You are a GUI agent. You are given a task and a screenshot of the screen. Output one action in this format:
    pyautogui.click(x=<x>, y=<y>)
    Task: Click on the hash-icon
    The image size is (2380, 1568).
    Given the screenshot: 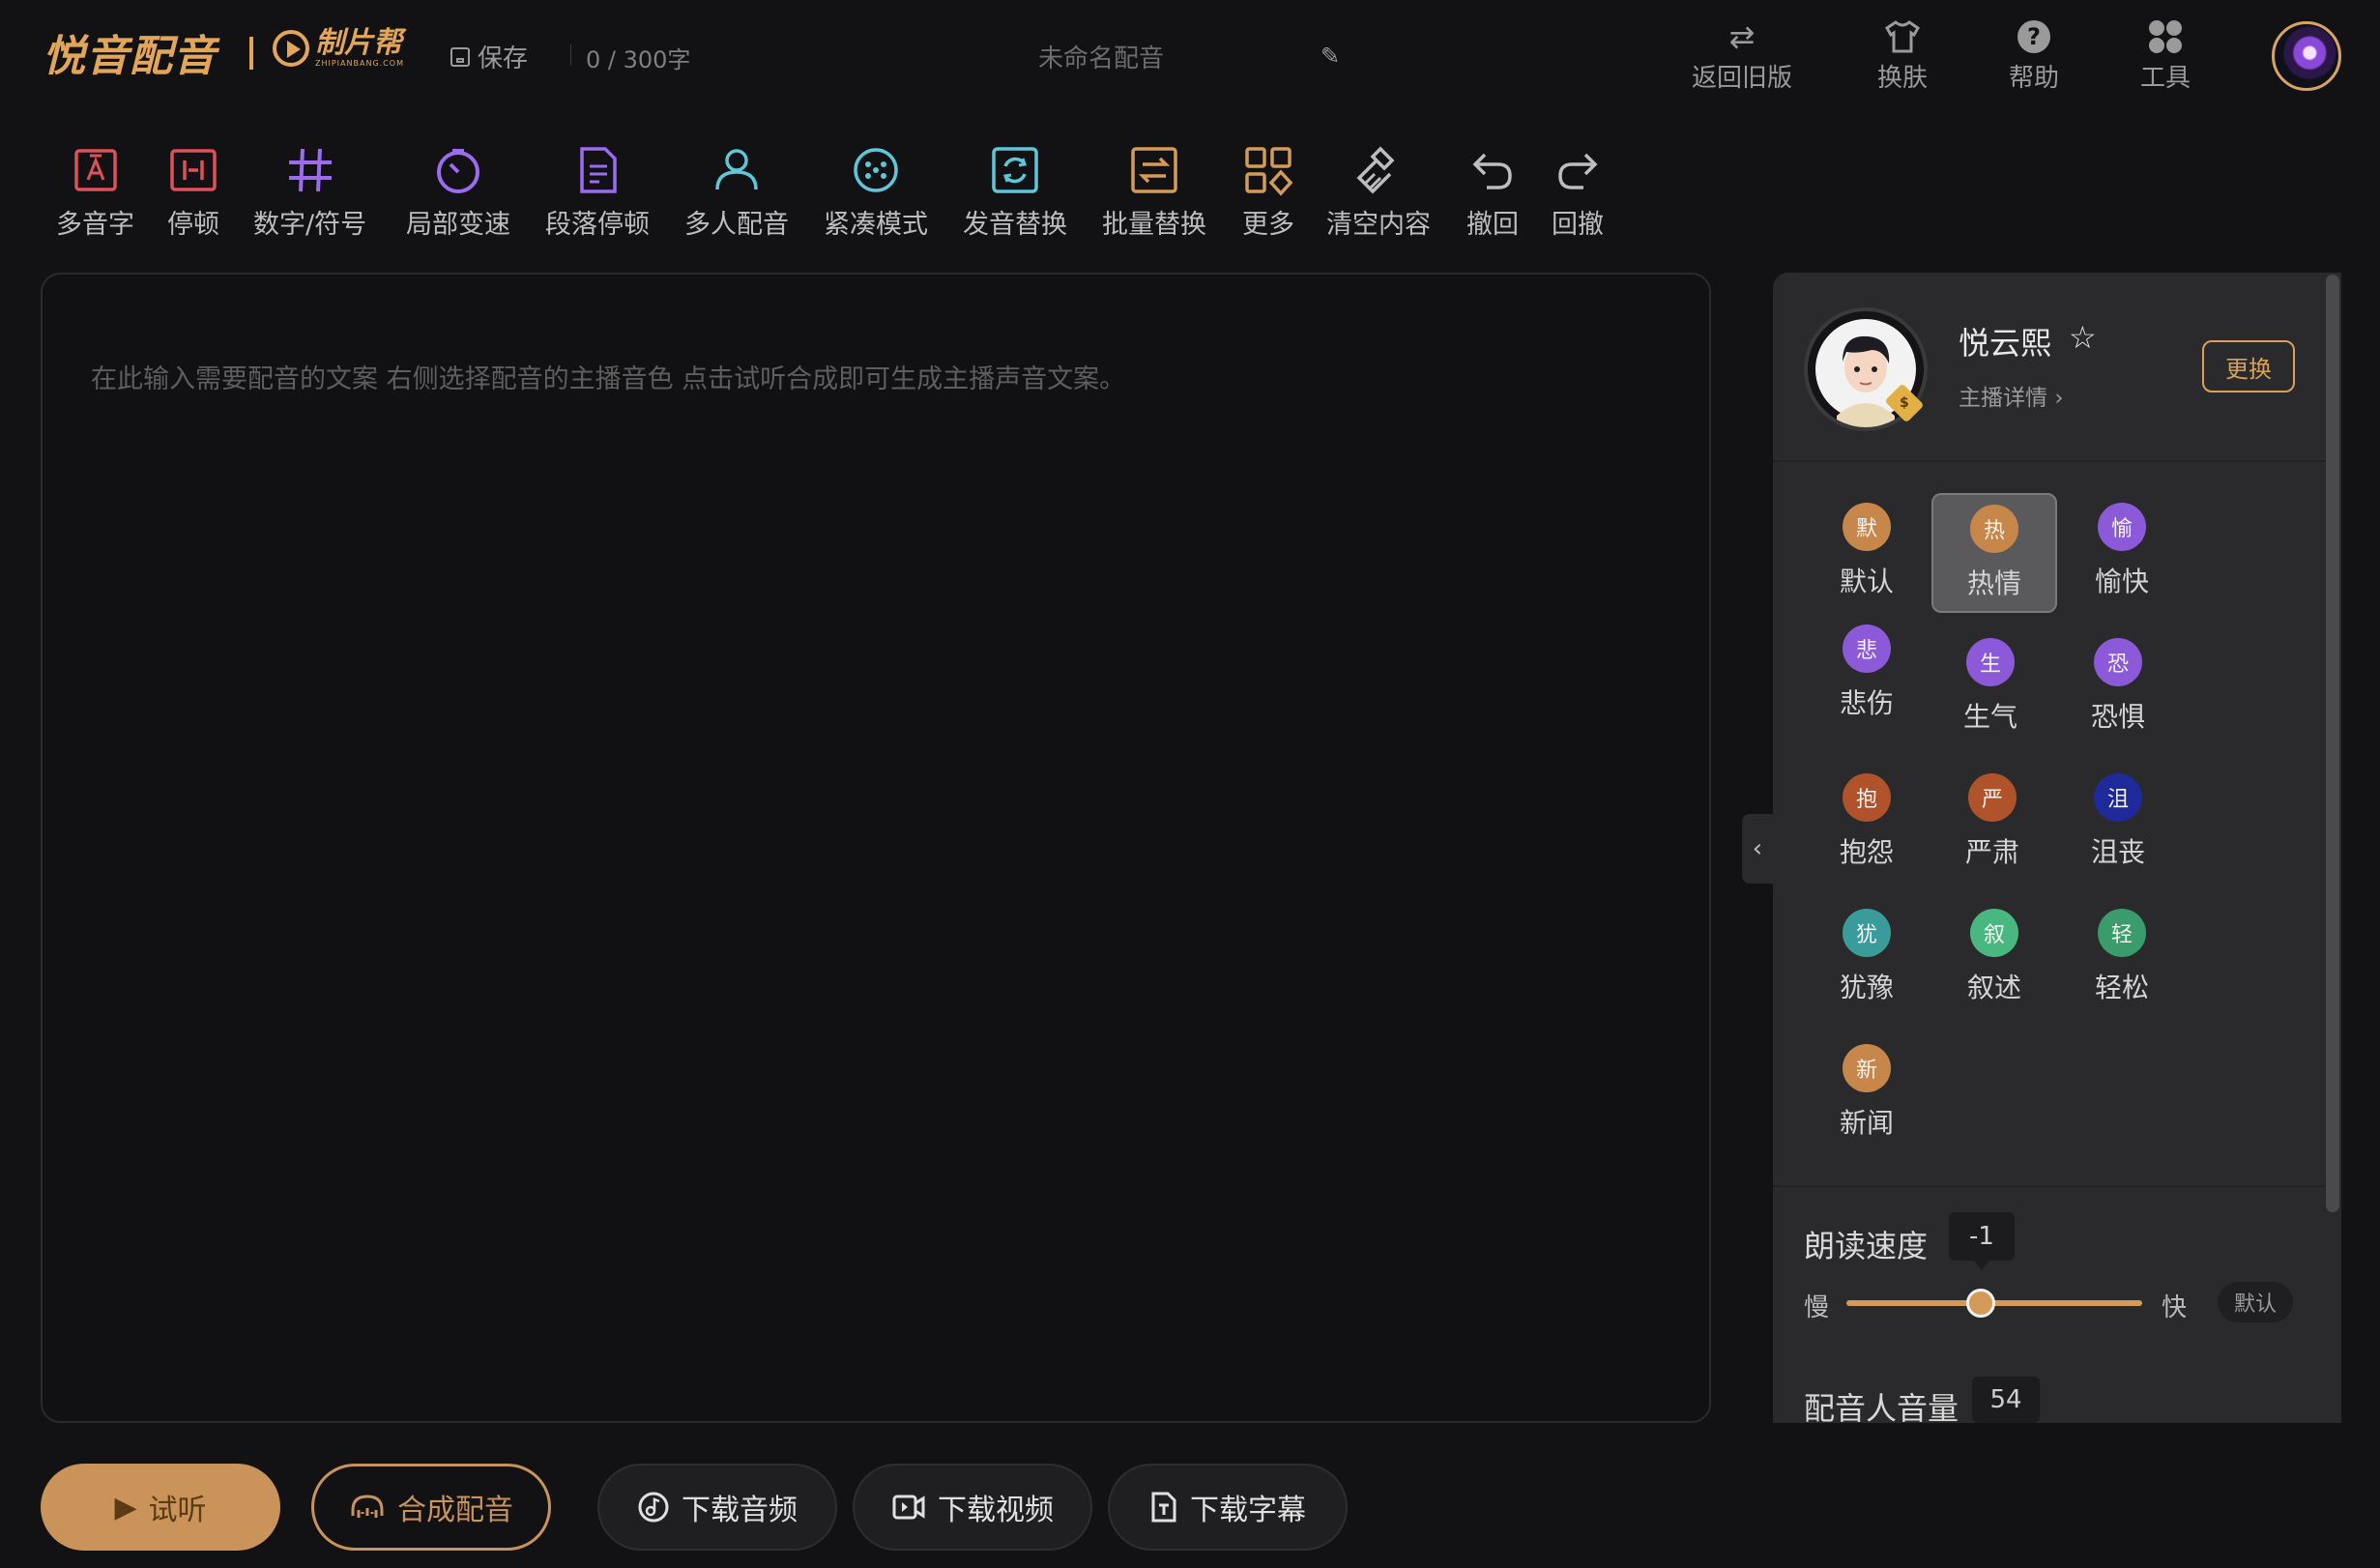 What is the action you would take?
    pyautogui.click(x=310, y=170)
    